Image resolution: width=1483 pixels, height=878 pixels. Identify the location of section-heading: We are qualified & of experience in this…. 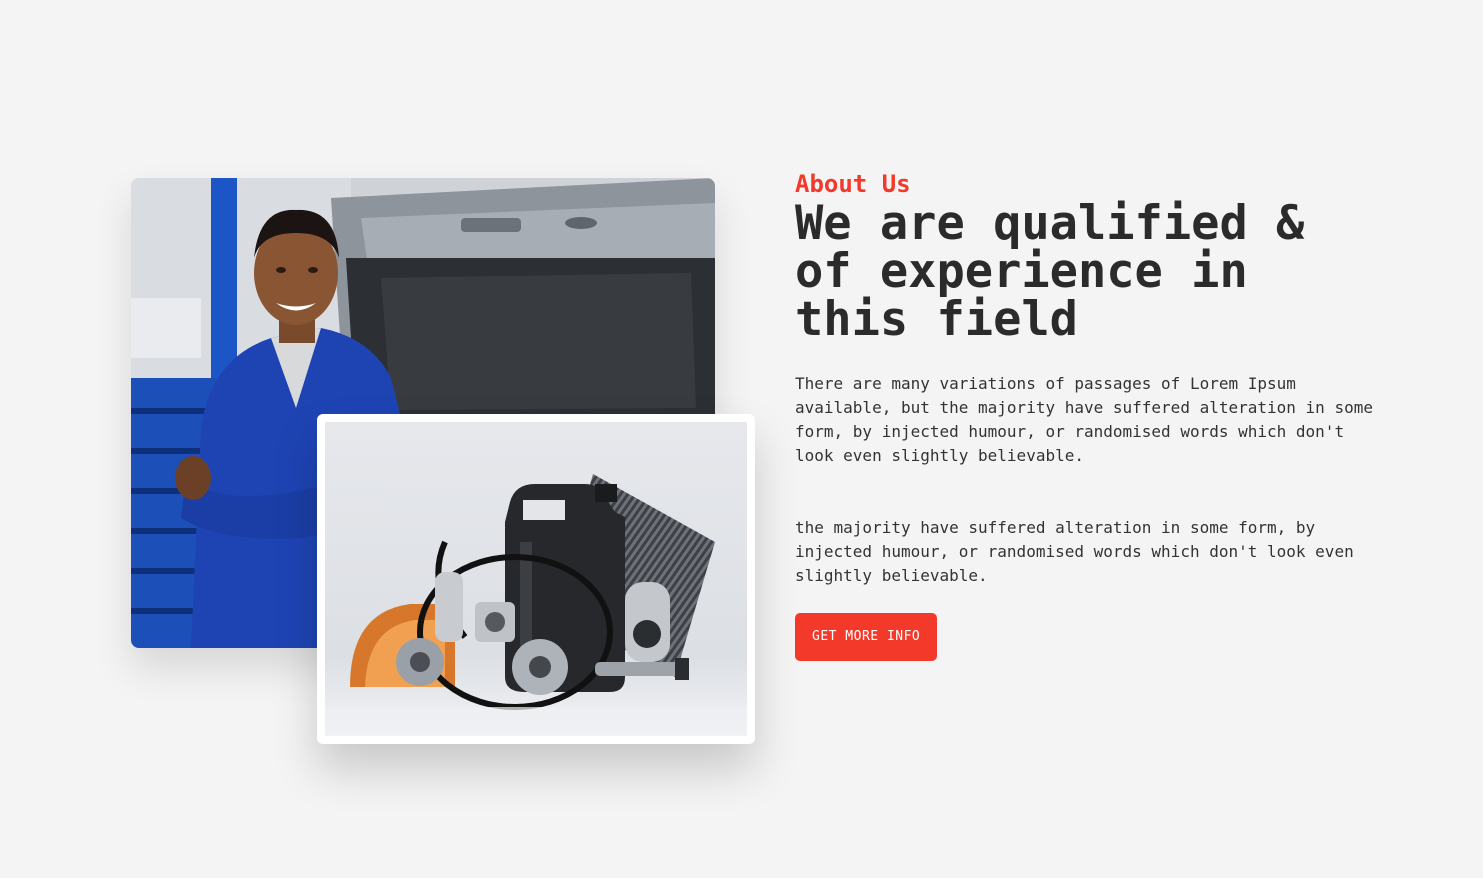
(1050, 271).